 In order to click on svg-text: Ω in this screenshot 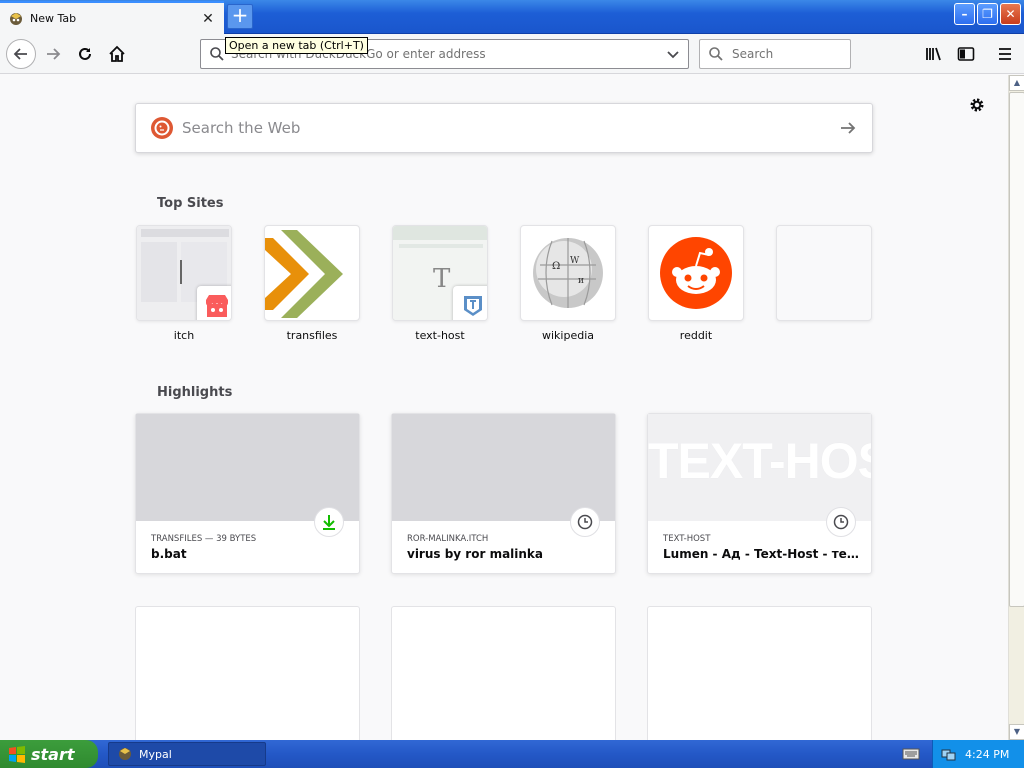, I will do `click(556, 266)`.